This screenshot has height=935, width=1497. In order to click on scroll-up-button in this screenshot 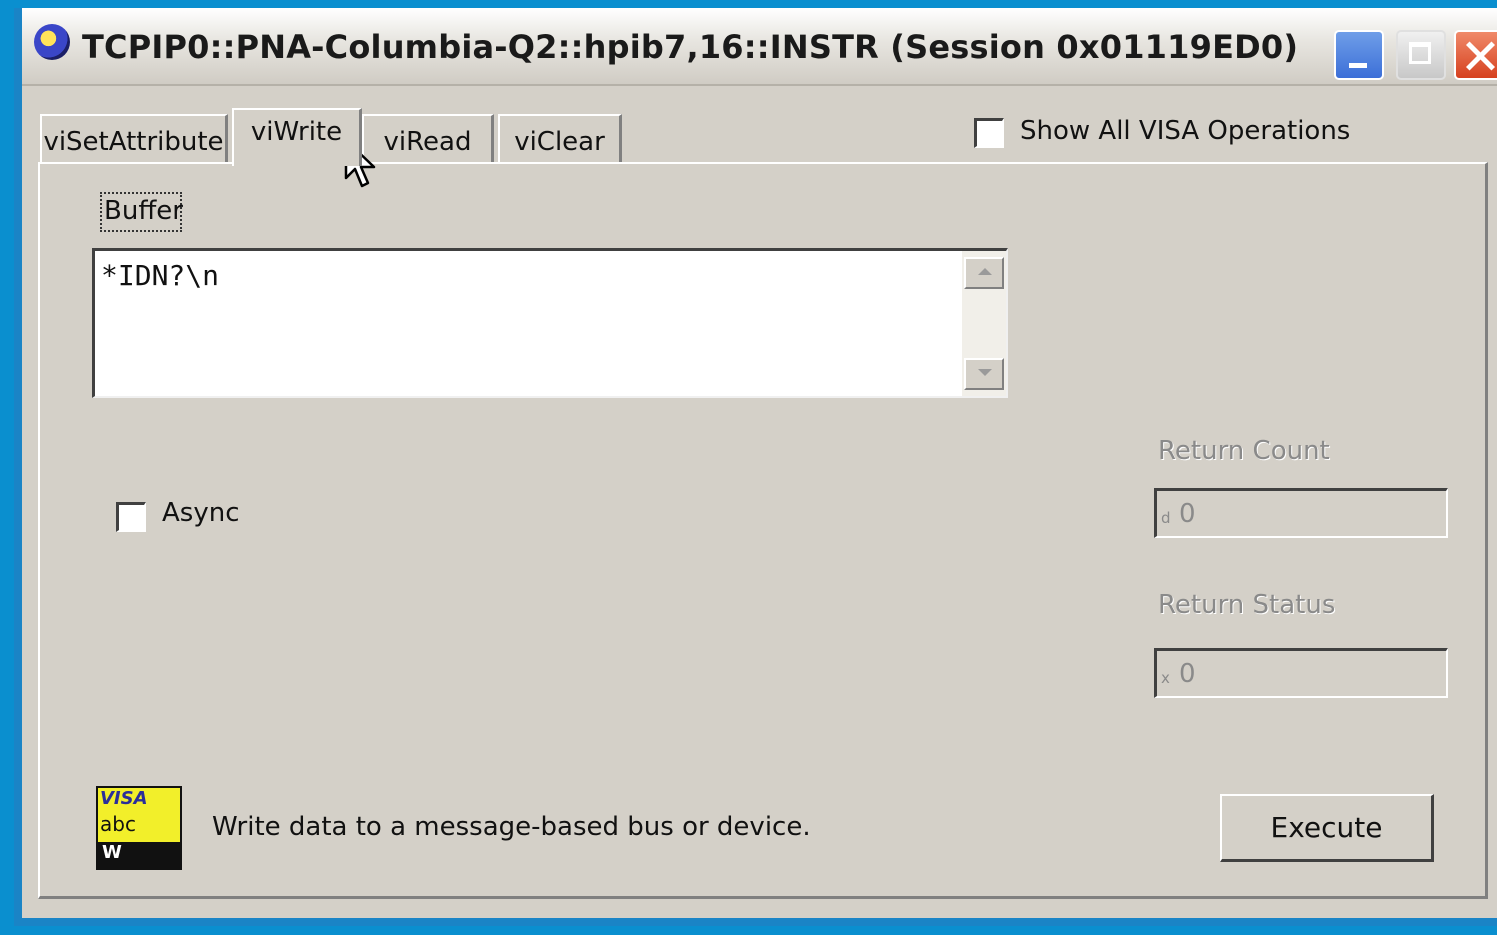, I will do `click(984, 273)`.